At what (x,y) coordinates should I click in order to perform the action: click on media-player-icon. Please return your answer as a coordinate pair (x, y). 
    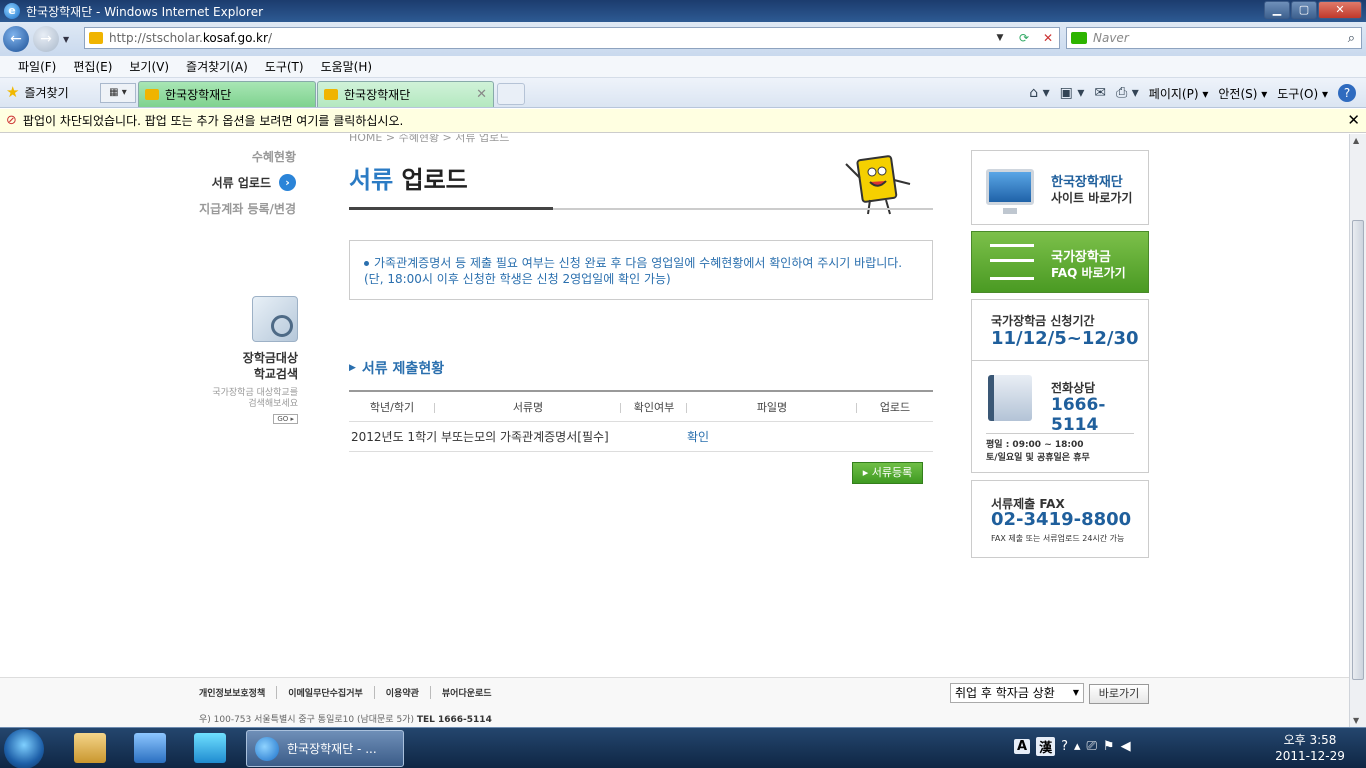
    Looking at the image, I should click on (150, 748).